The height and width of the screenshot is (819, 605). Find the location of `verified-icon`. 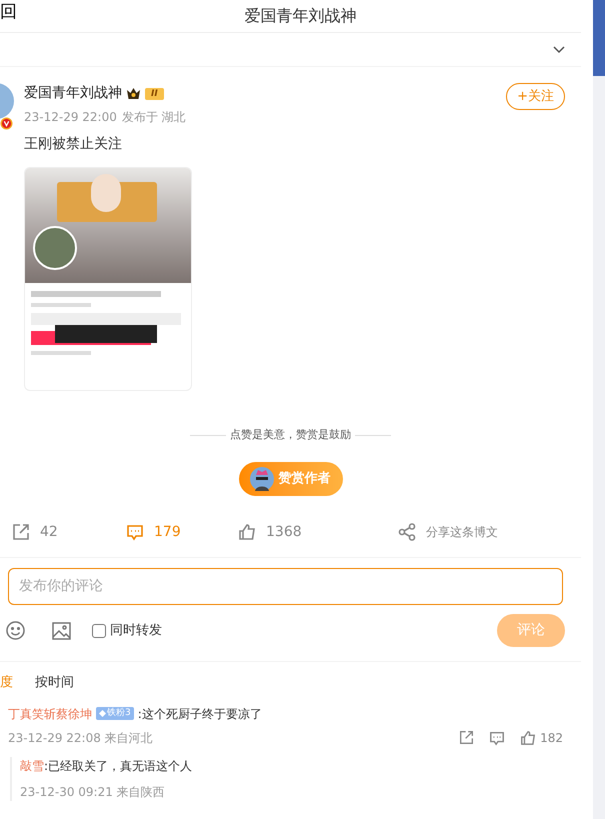

verified-icon is located at coordinates (6, 123).